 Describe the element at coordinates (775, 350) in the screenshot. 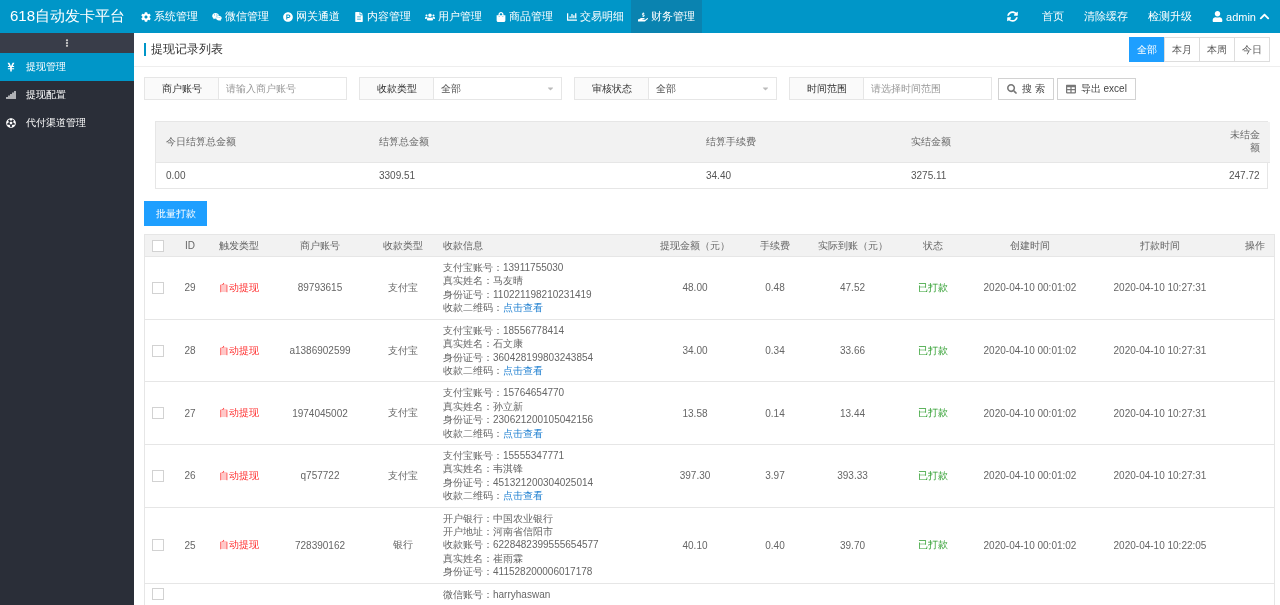

I see `table-cell-text: 0.34` at that location.